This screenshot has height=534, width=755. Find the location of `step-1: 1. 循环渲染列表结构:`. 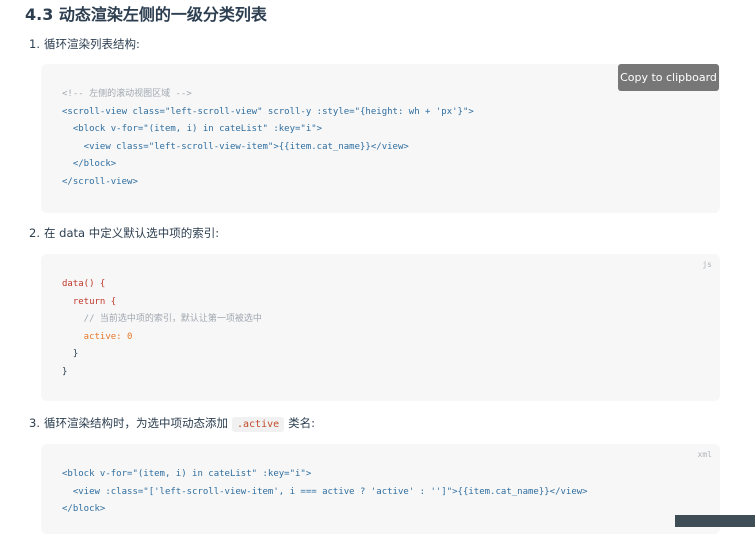

step-1: 1. 循环渲染列表结构: is located at coordinates (84, 44).